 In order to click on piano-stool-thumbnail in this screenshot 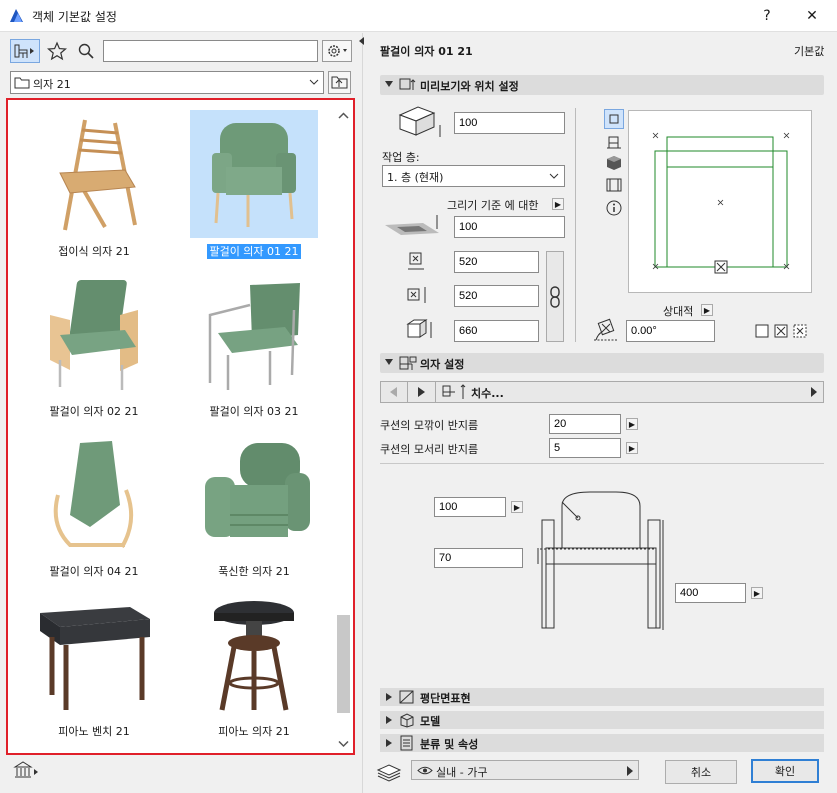, I will do `click(254, 656)`.